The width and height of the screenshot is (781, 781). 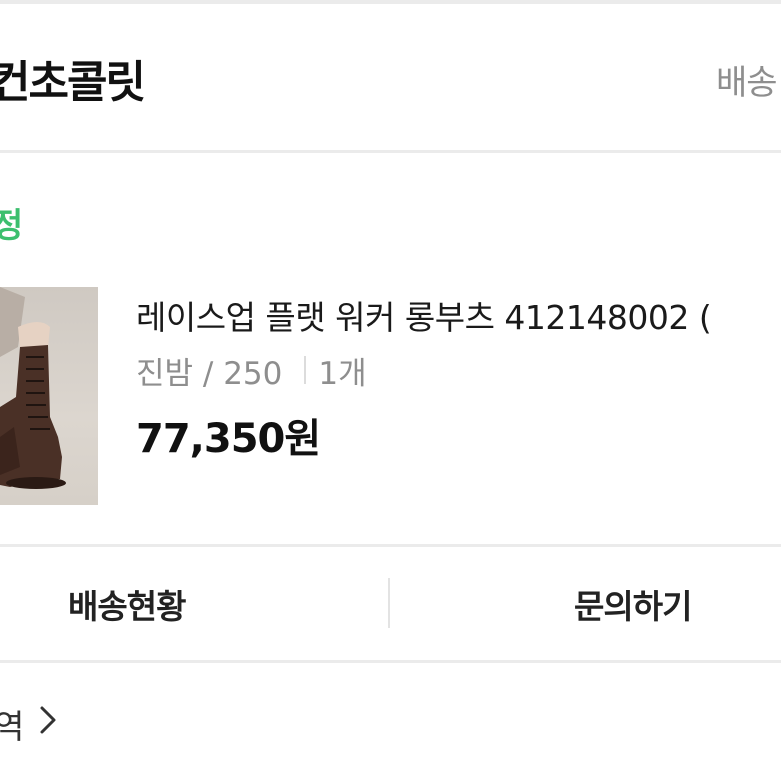 I want to click on product-thumbnail, so click(x=49, y=396).